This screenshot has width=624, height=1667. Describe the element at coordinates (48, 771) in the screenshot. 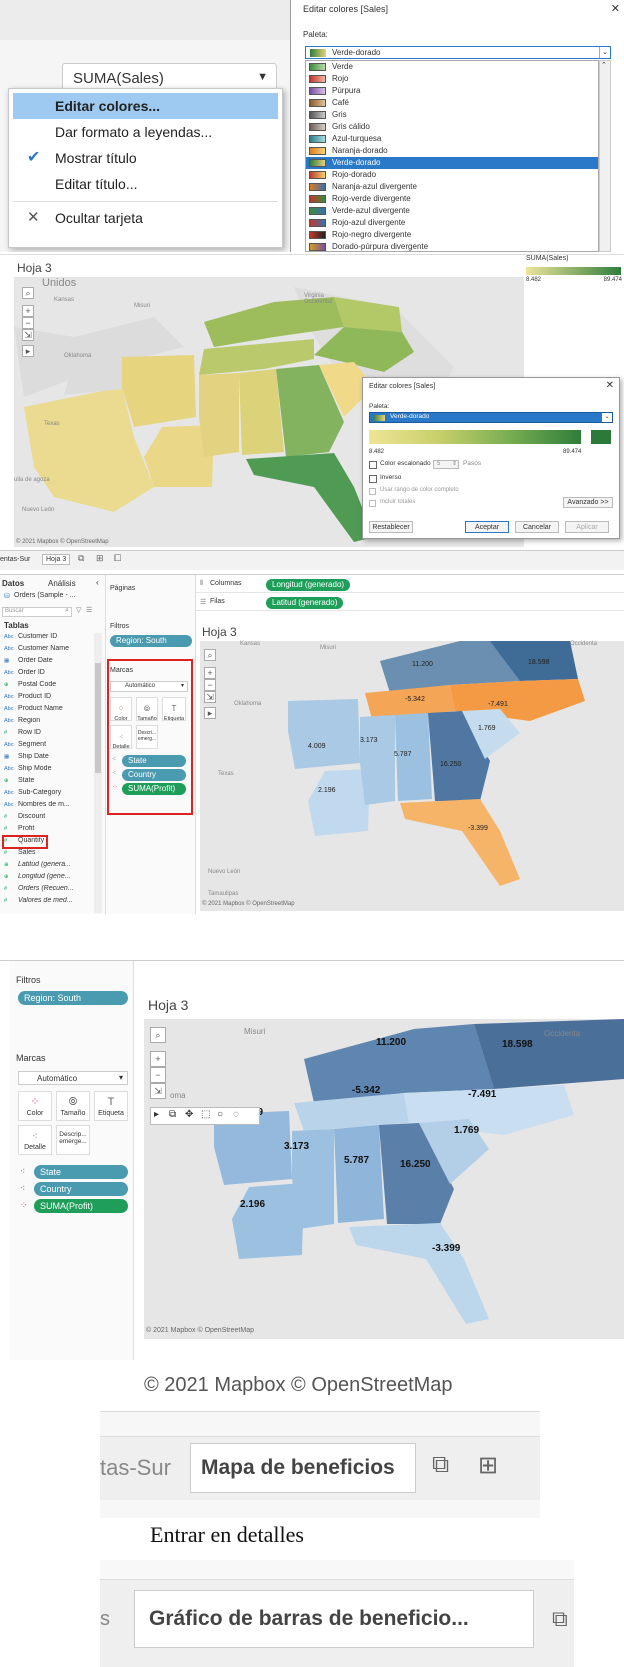

I see `field-item: Abc Ship Mode` at that location.